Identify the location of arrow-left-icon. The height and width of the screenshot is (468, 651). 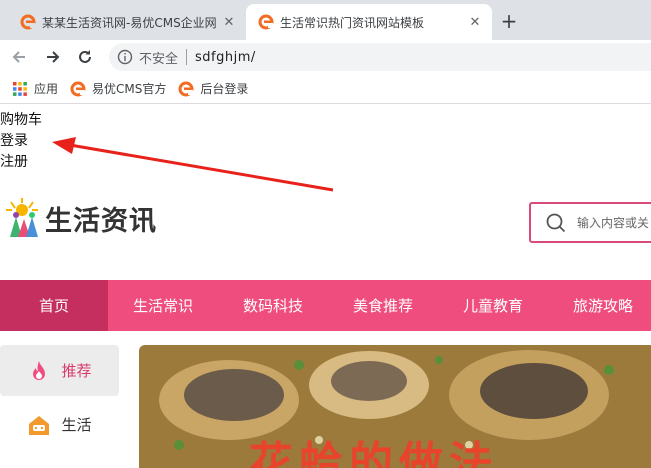
(18, 57).